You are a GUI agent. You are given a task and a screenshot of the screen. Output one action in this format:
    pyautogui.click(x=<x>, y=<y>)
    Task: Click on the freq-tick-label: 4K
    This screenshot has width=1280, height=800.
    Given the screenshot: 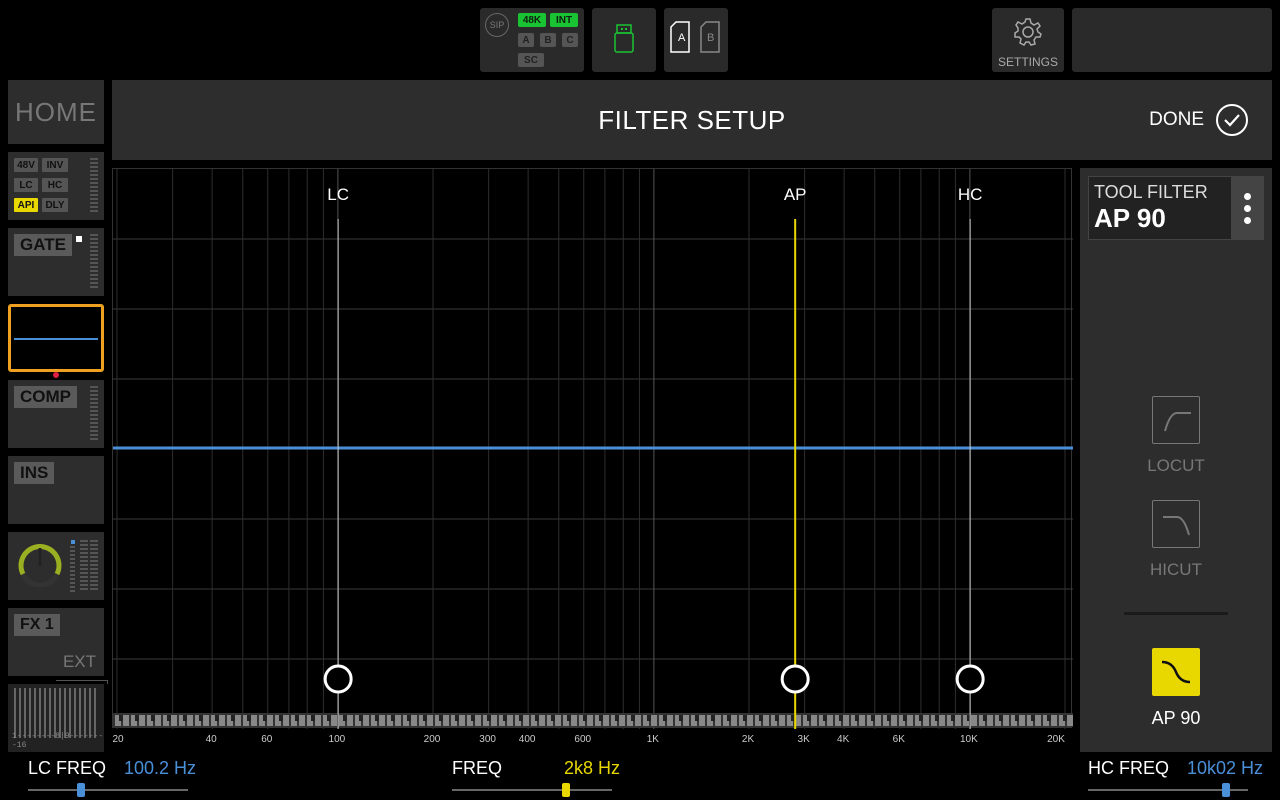 What is the action you would take?
    pyautogui.click(x=843, y=739)
    